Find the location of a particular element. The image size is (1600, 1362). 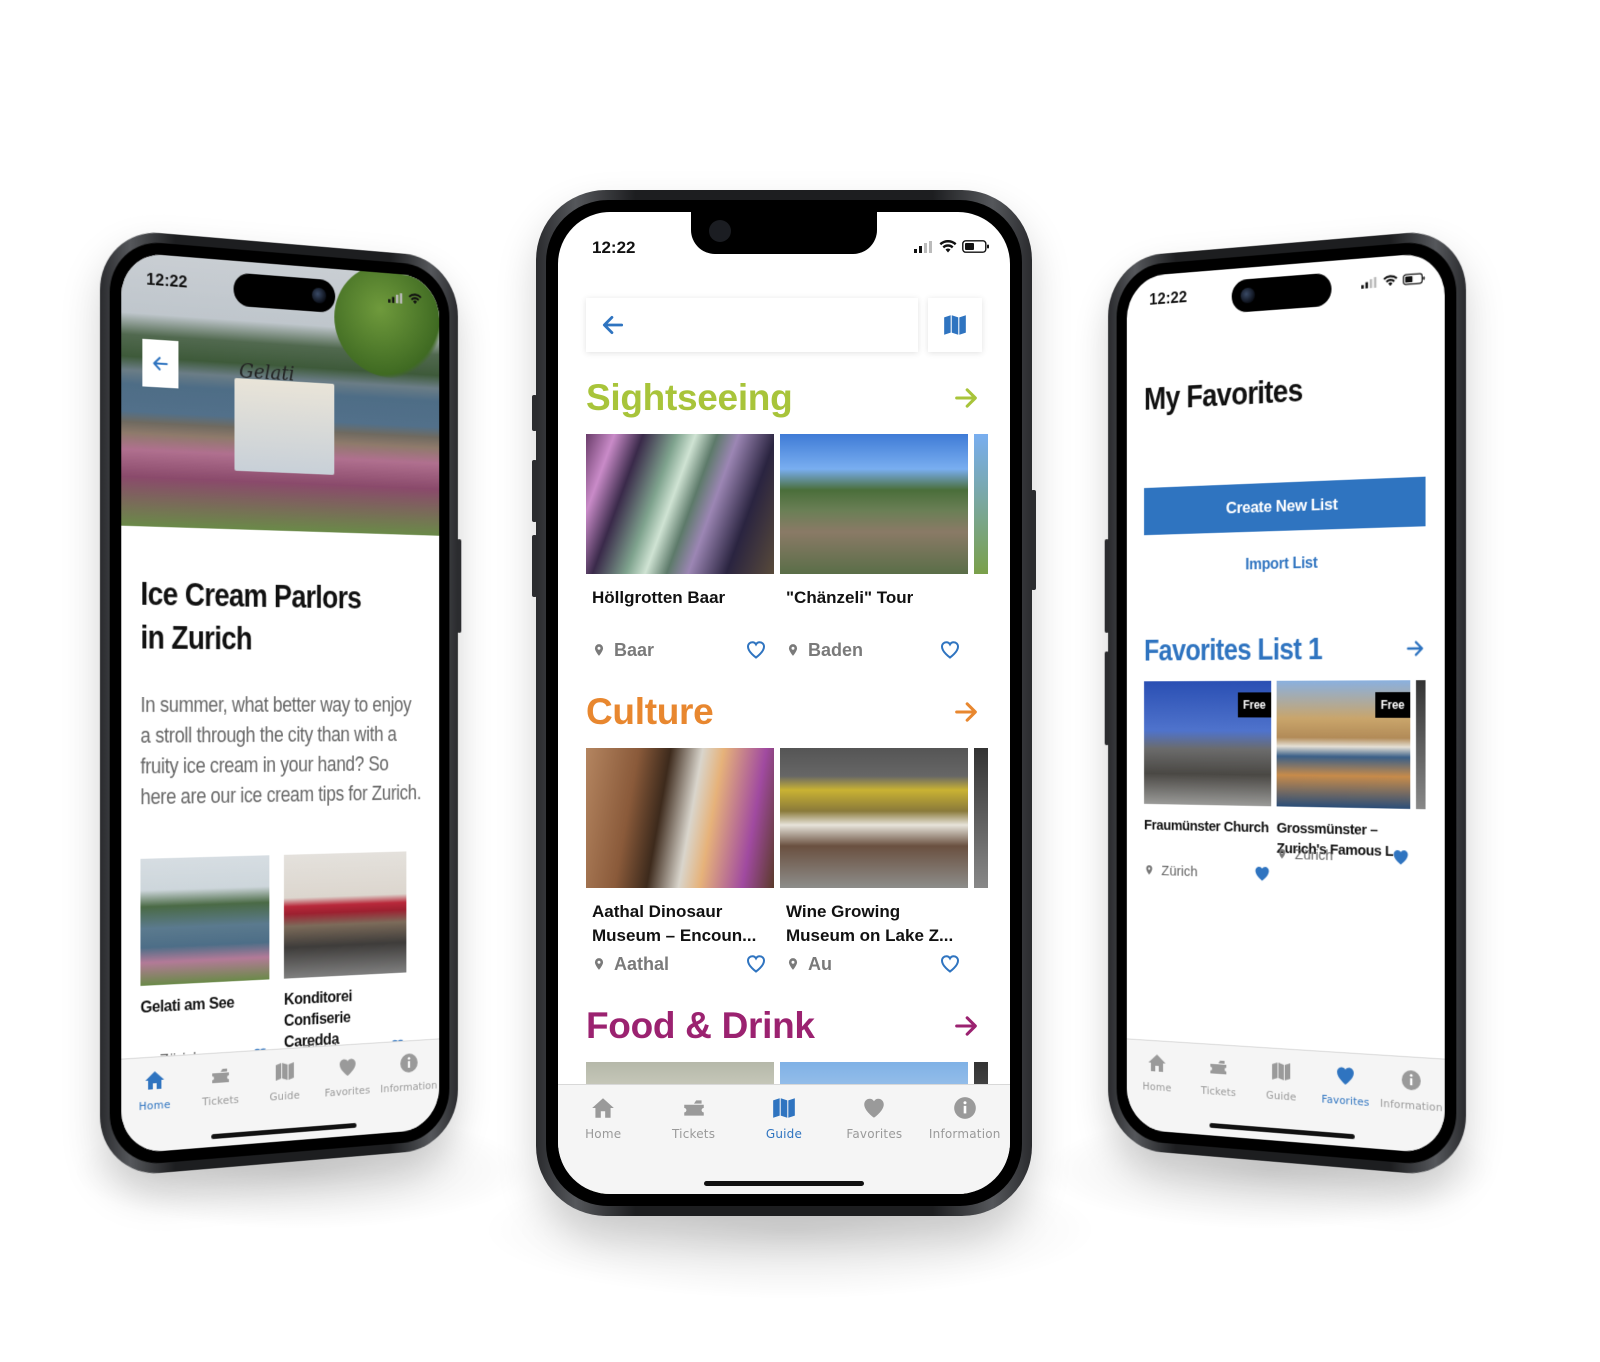

card-location: Baden is located at coordinates (836, 649).